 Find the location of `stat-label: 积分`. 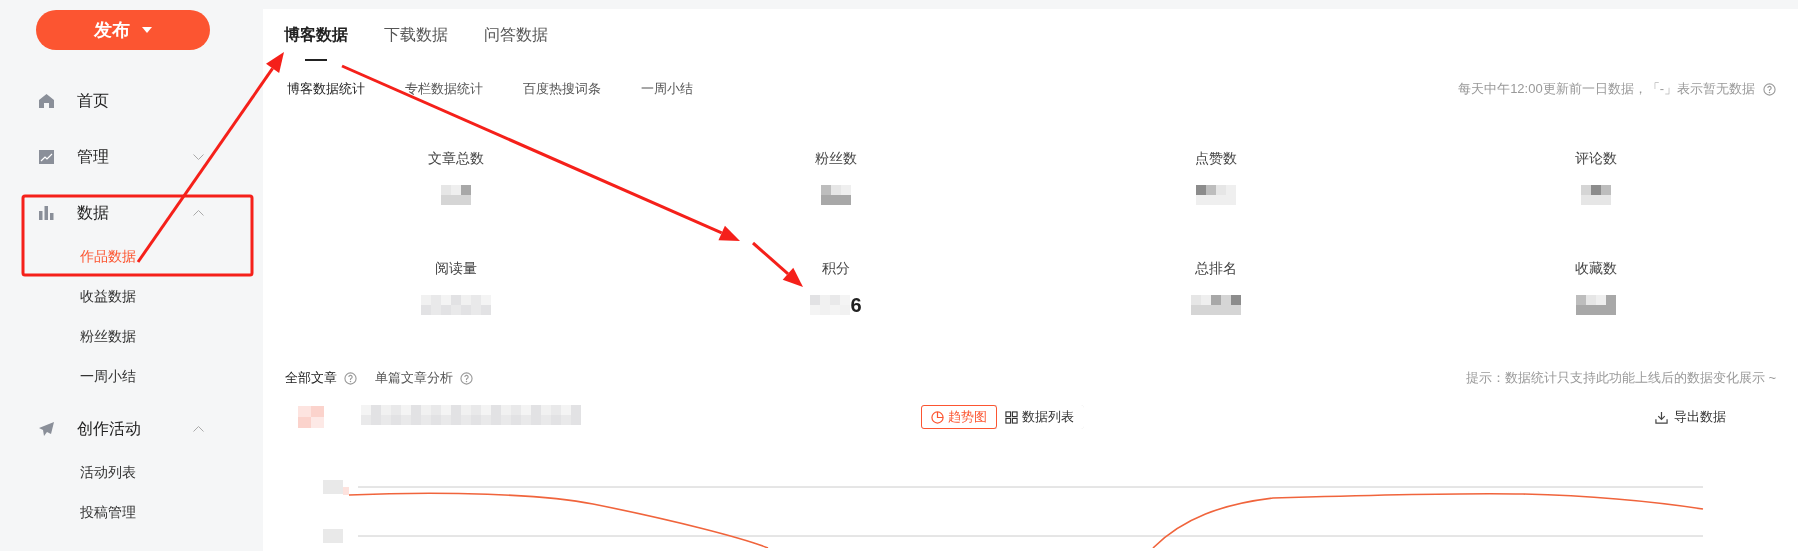

stat-label: 积分 is located at coordinates (836, 269).